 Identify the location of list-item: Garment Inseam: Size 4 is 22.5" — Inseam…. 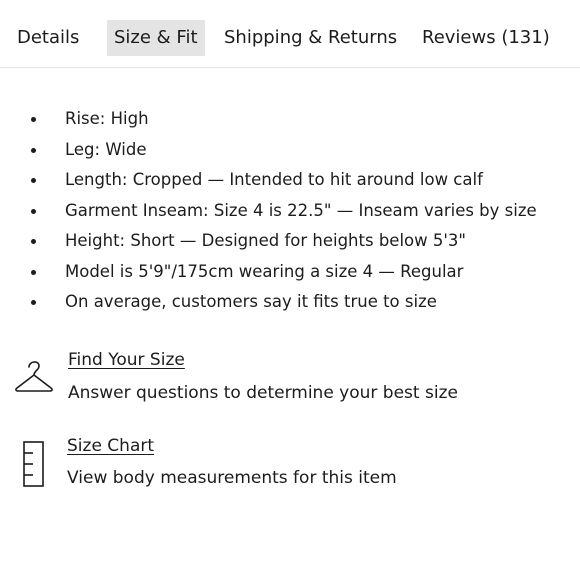
(290, 211).